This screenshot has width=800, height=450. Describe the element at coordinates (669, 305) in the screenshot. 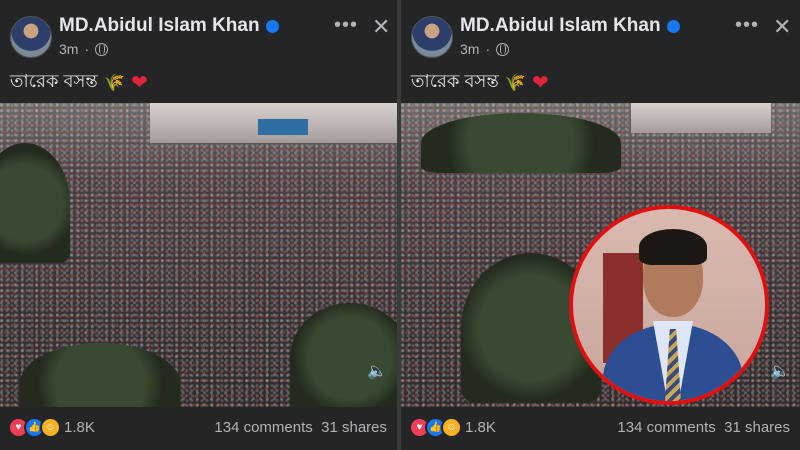

I see `portrait-inset` at that location.